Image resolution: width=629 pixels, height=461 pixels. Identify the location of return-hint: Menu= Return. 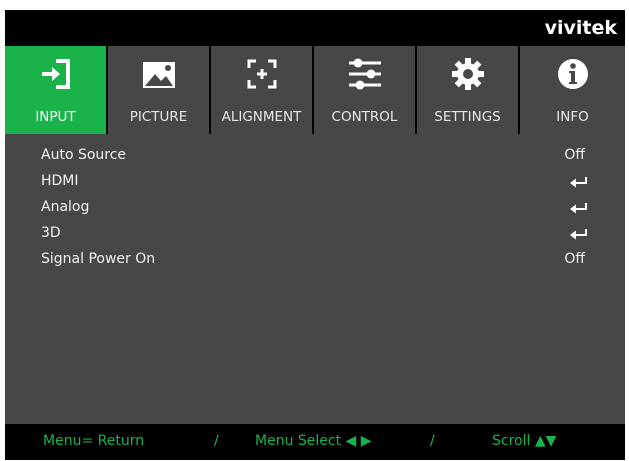
(94, 441).